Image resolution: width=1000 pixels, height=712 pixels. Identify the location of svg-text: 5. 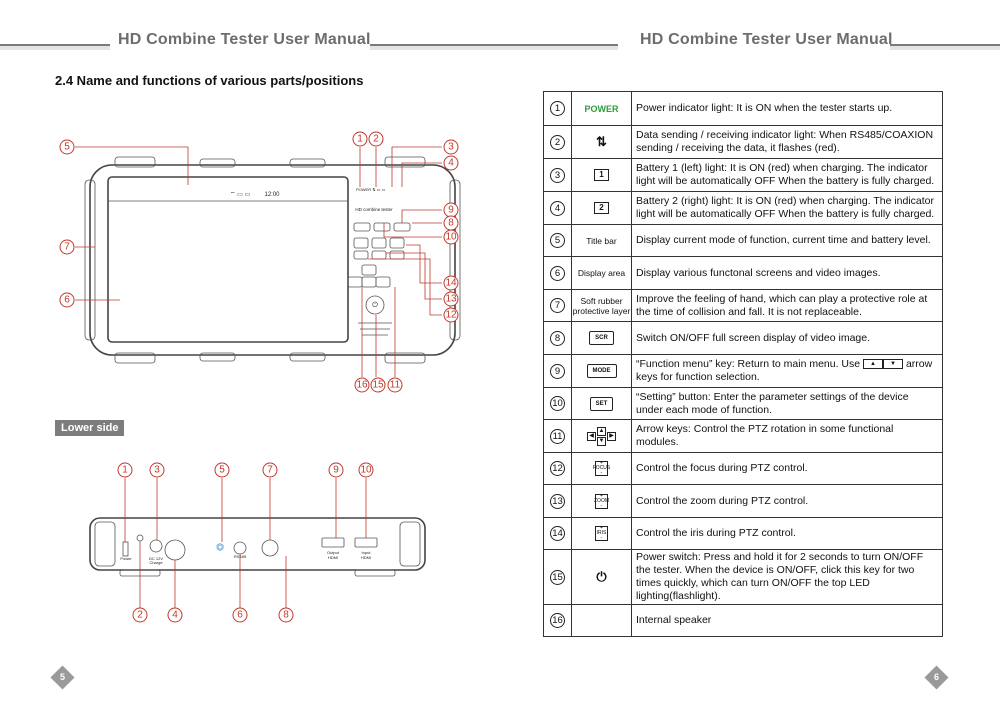
(222, 470).